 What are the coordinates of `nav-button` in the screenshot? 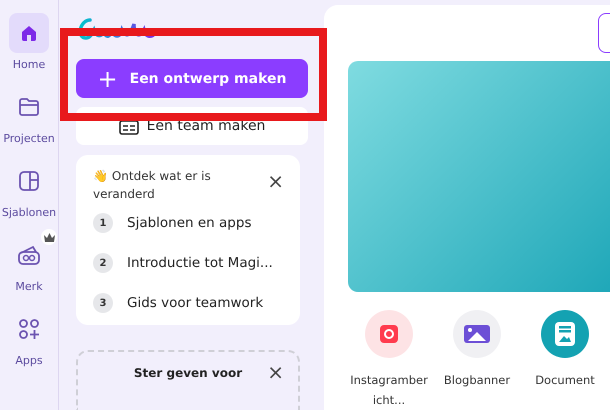 It's located at (29, 33).